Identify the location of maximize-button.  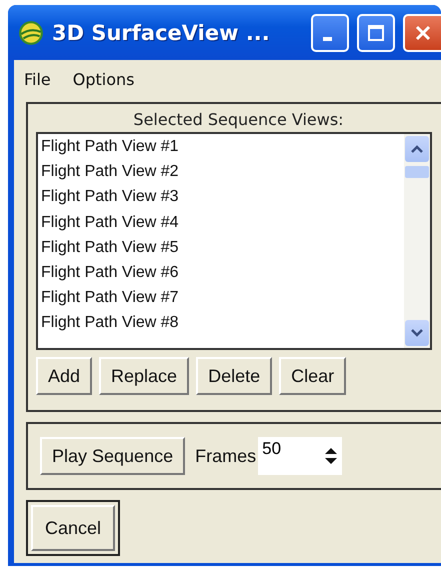
(376, 33).